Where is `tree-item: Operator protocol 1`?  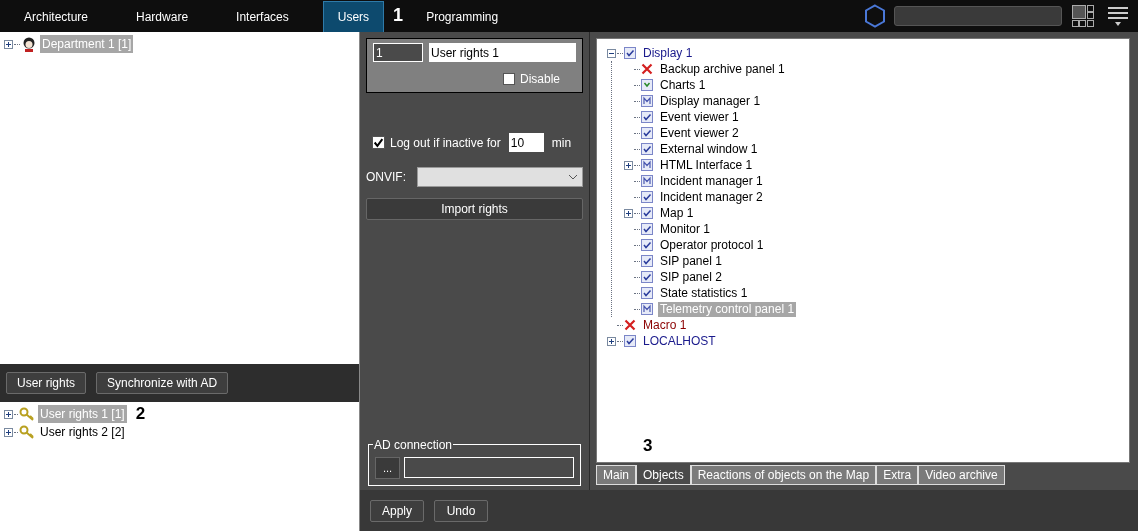
tree-item: Operator protocol 1 is located at coordinates (712, 245).